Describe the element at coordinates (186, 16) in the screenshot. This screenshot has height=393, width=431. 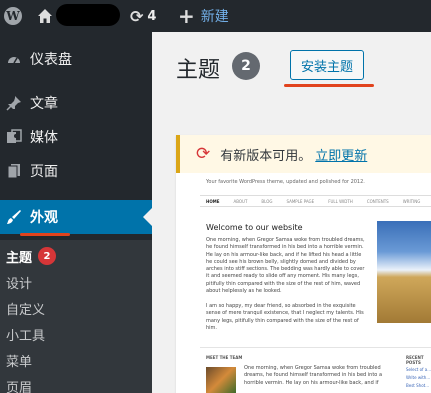
I see `plus-icon: +` at that location.